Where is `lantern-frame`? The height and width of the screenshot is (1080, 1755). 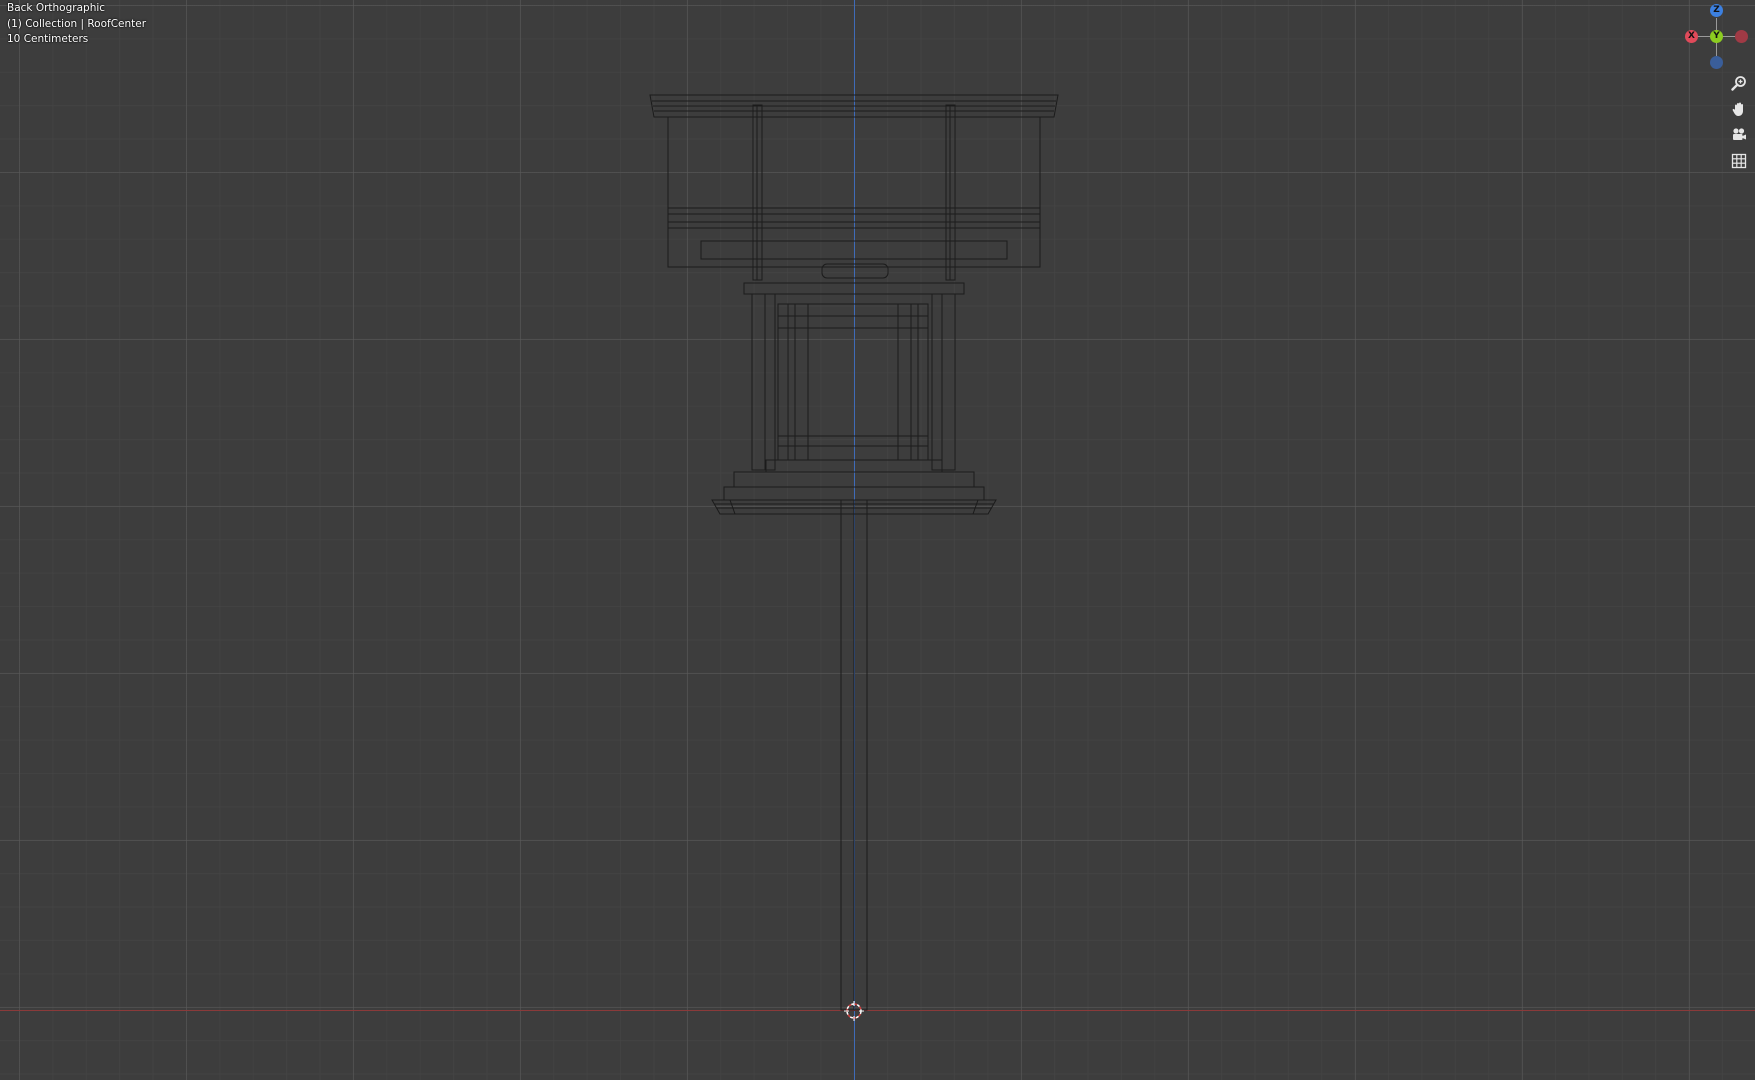 lantern-frame is located at coordinates (853, 382).